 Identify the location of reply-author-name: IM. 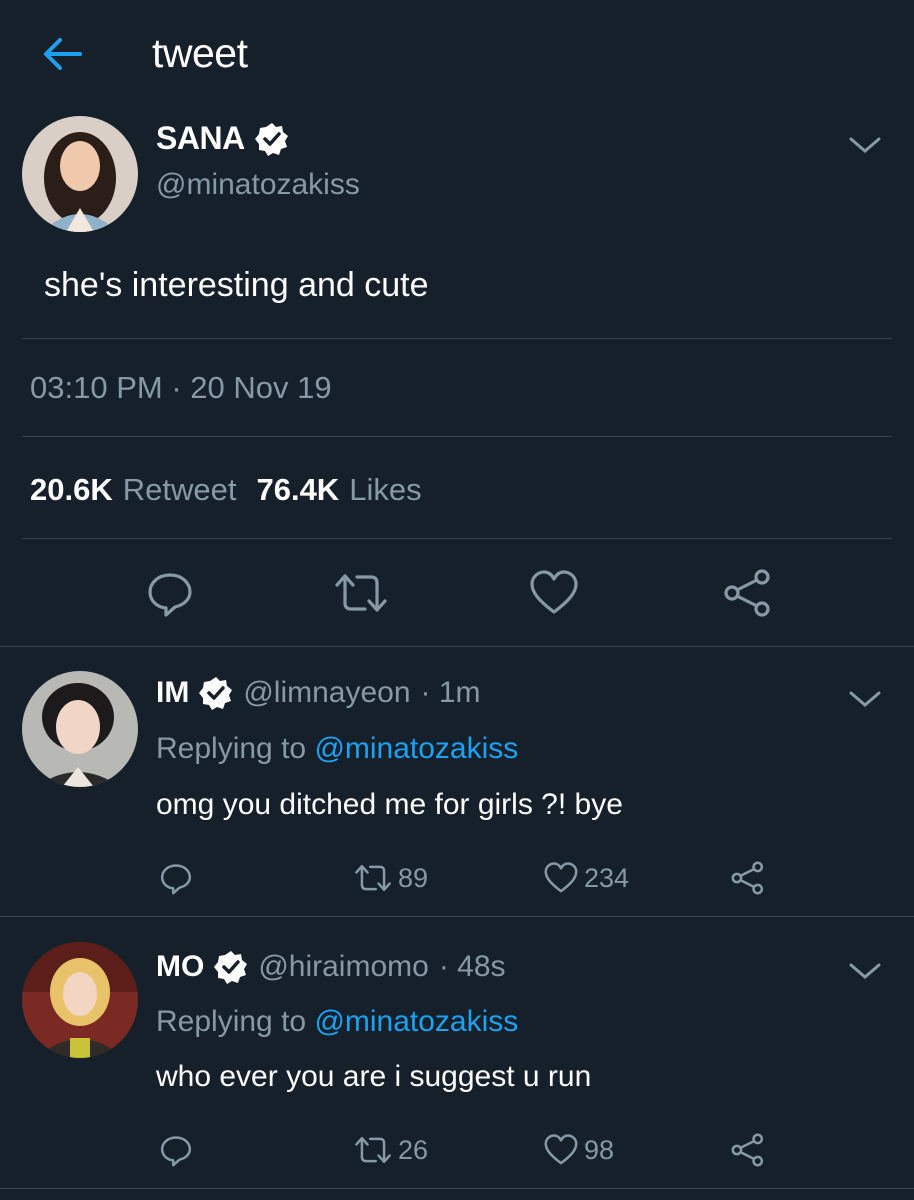
(172, 693).